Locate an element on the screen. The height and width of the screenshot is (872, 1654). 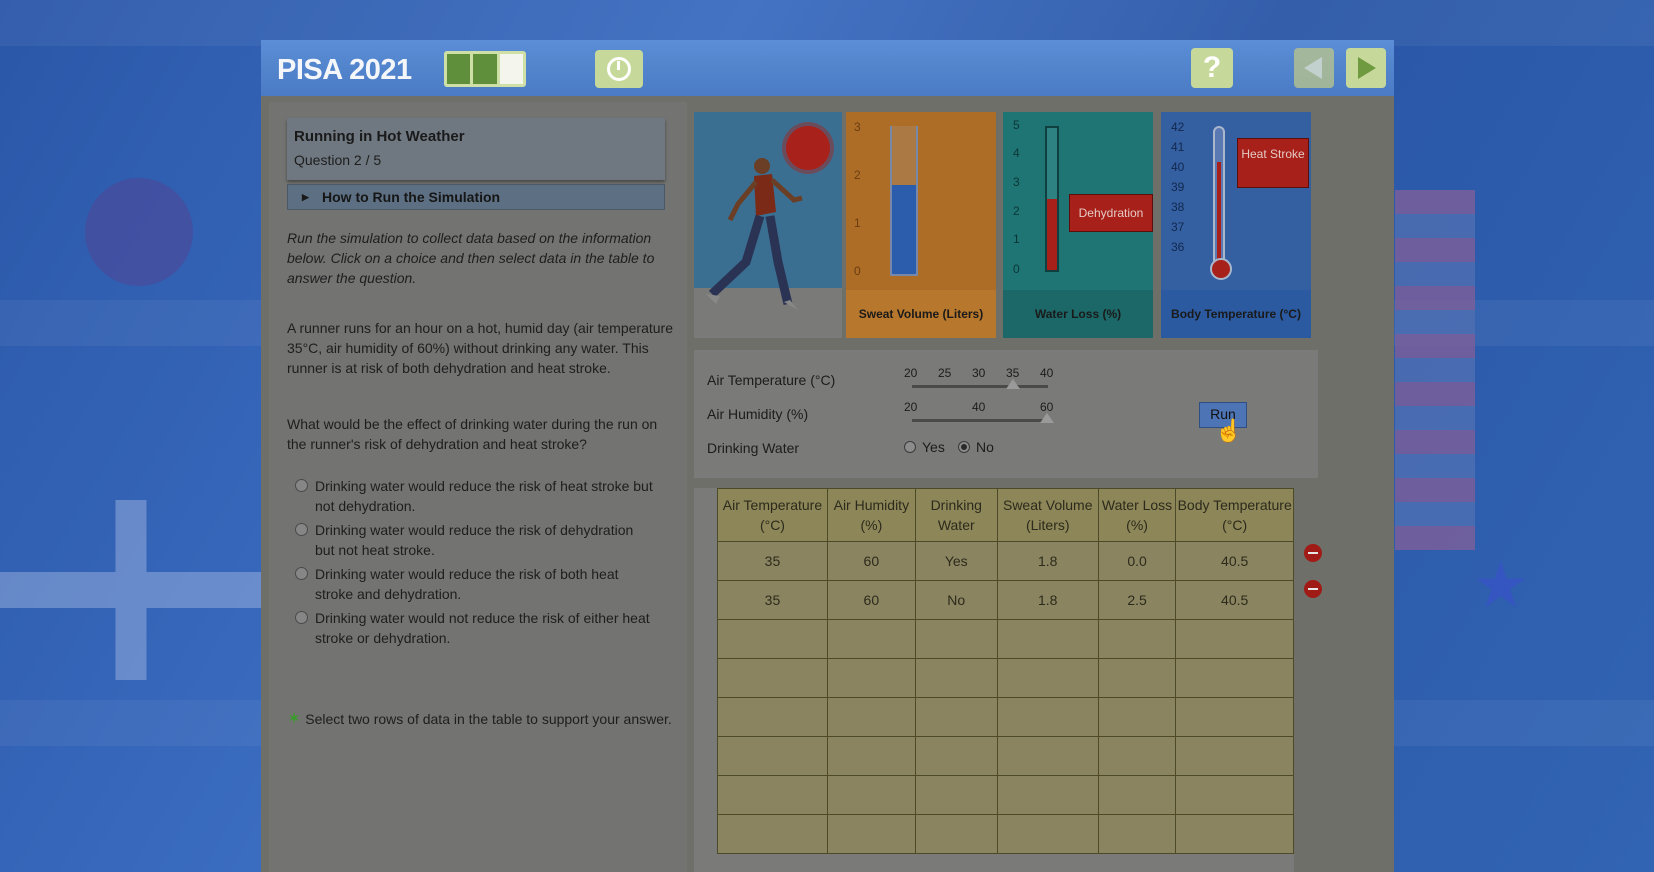
water-loss-tube is located at coordinates (1052, 199).